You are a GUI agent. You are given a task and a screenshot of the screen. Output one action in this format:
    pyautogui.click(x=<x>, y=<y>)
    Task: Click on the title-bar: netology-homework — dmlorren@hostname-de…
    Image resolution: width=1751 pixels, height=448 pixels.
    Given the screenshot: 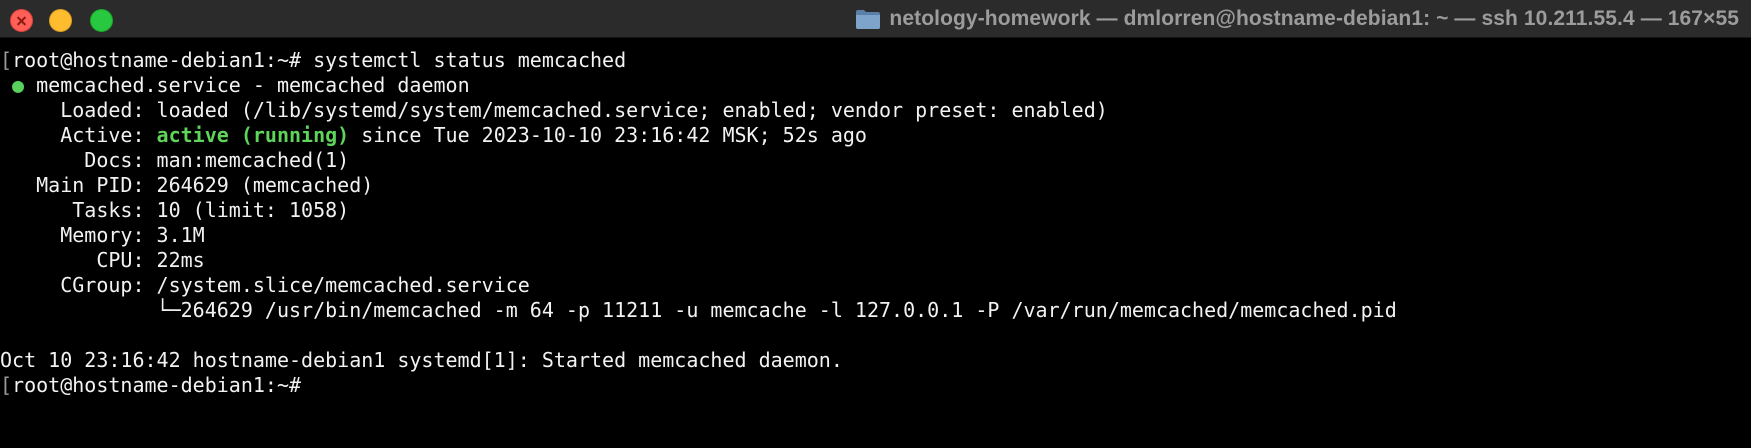 What is the action you would take?
    pyautogui.click(x=875, y=19)
    